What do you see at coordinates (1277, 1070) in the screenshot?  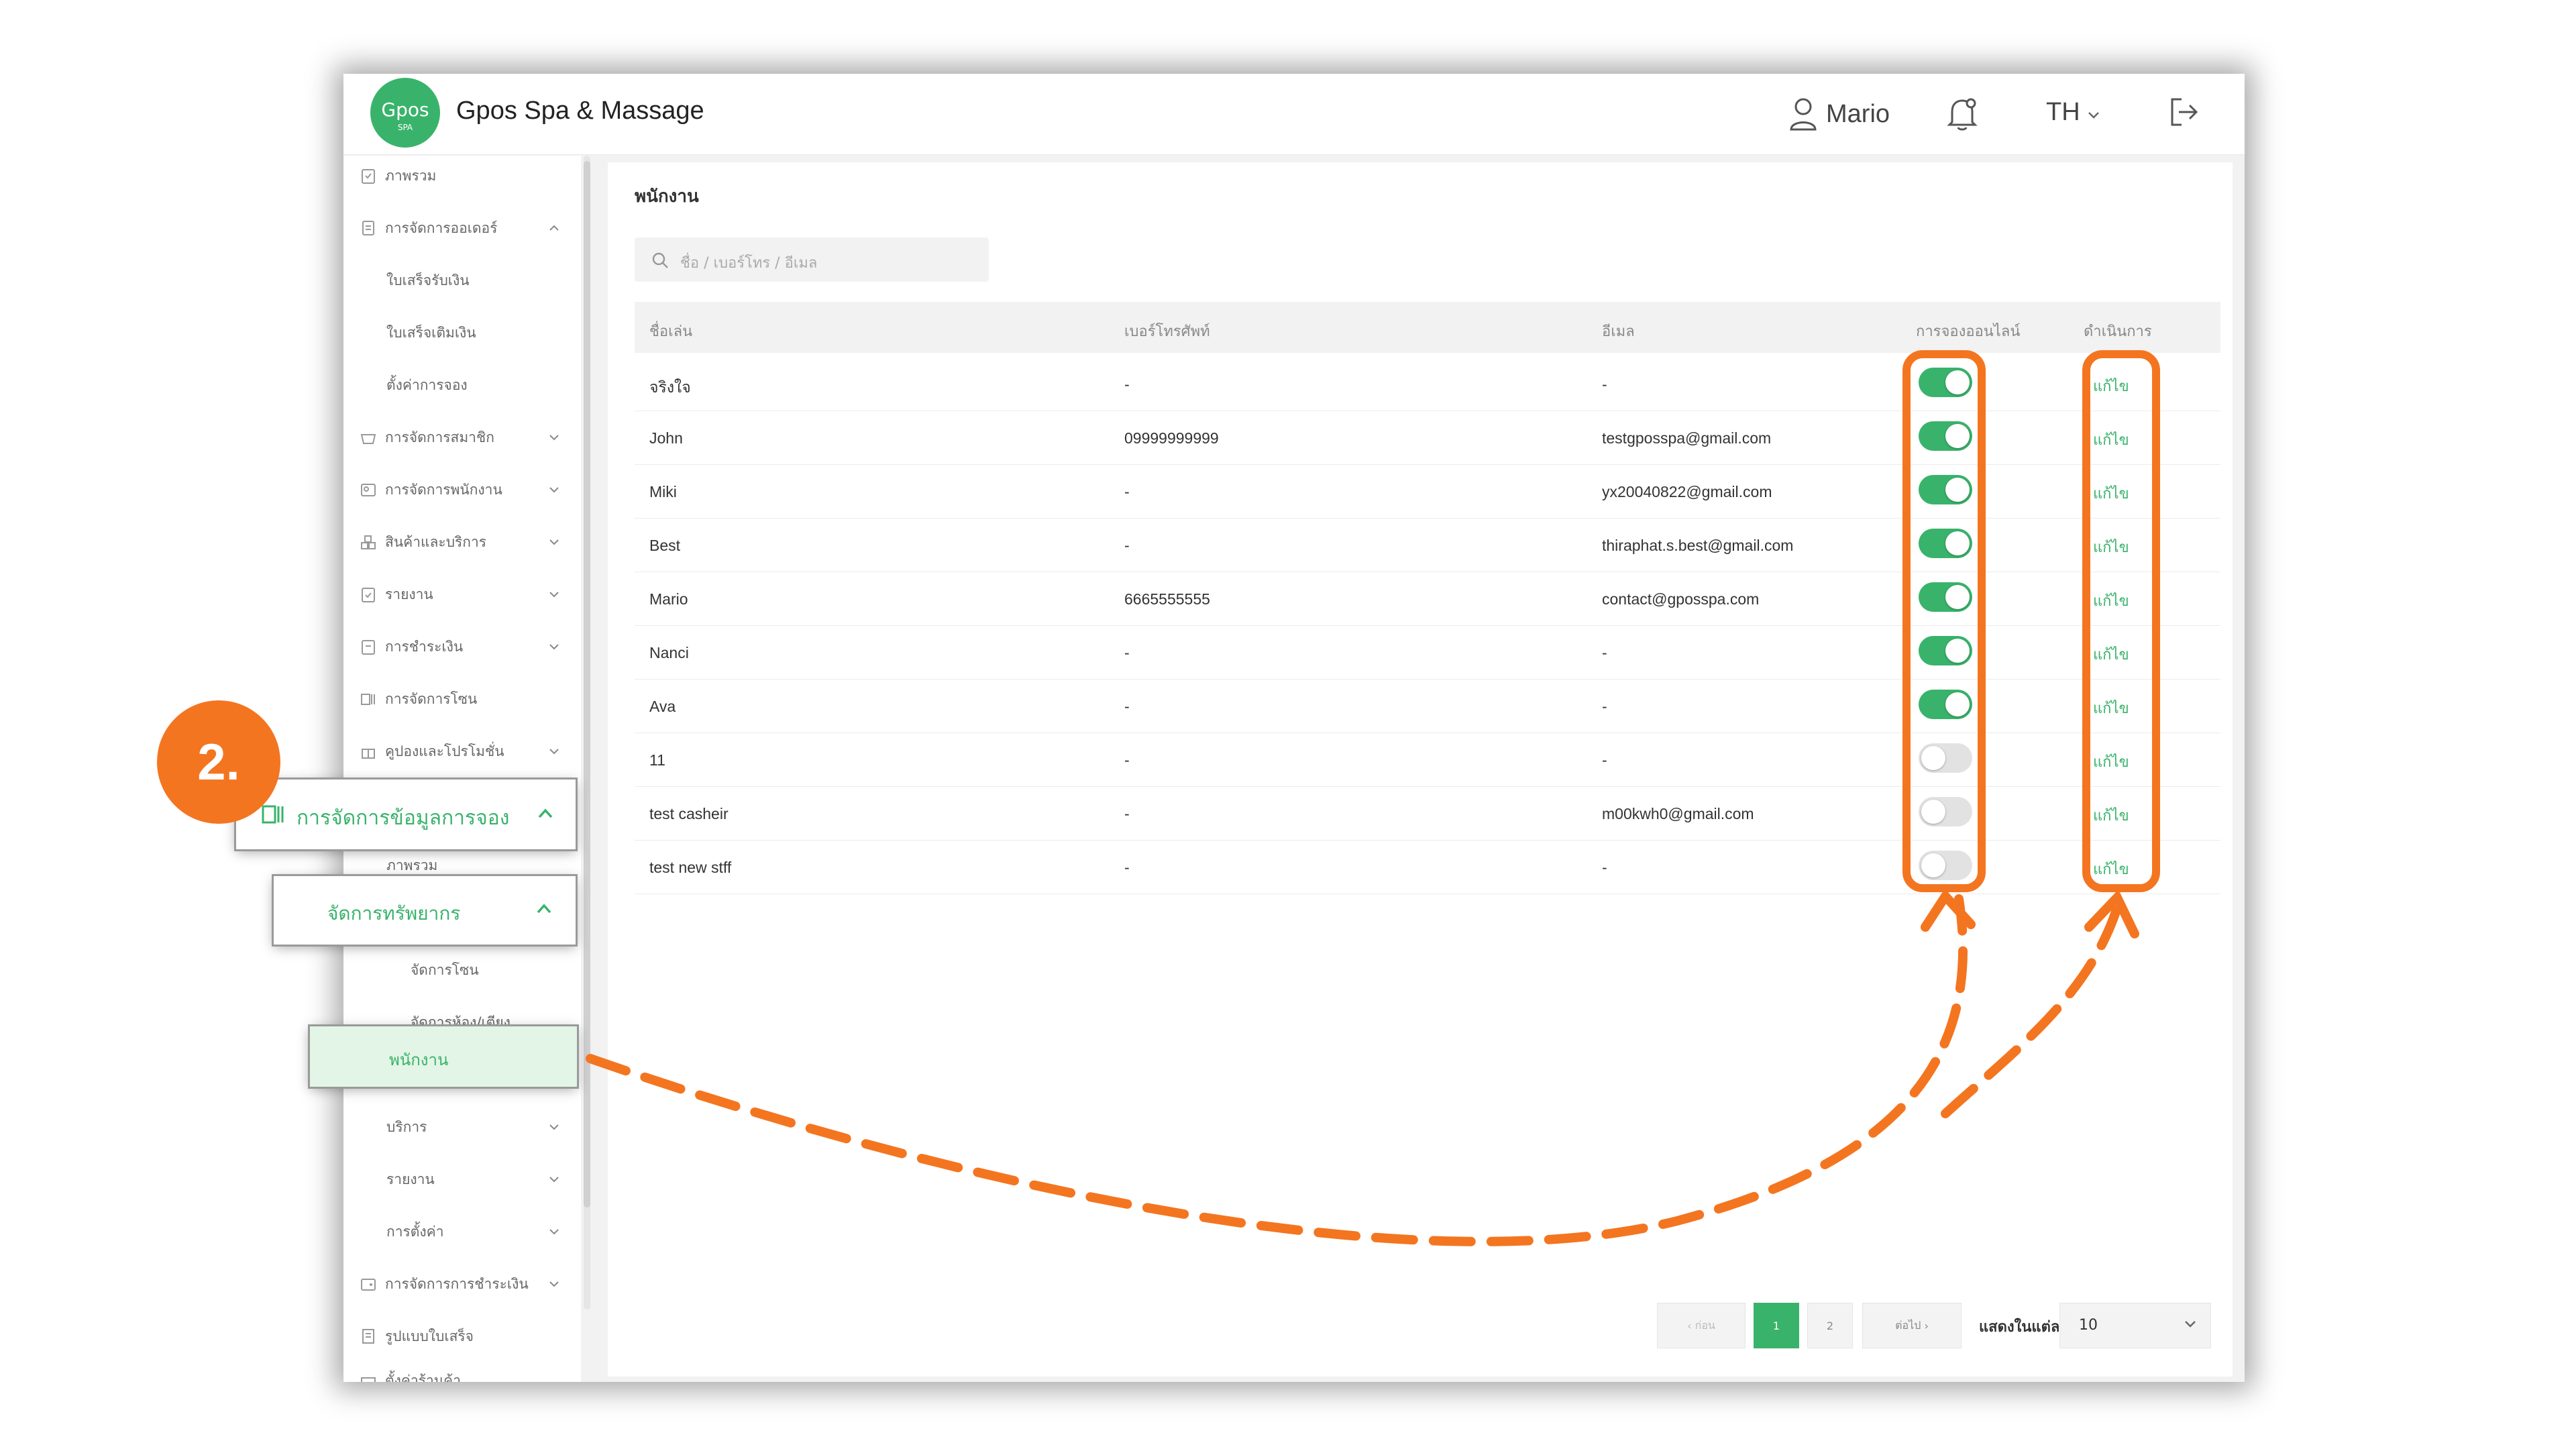 I see `dashed-arrow-to-toggles` at bounding box center [1277, 1070].